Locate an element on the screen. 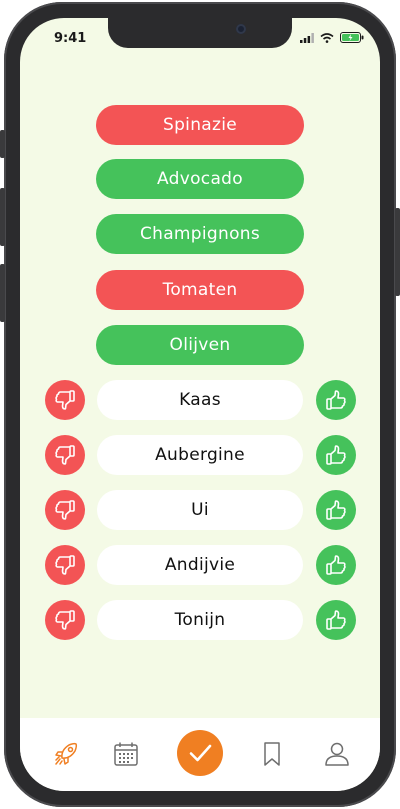 The height and width of the screenshot is (809, 400). notch is located at coordinates (200, 33).